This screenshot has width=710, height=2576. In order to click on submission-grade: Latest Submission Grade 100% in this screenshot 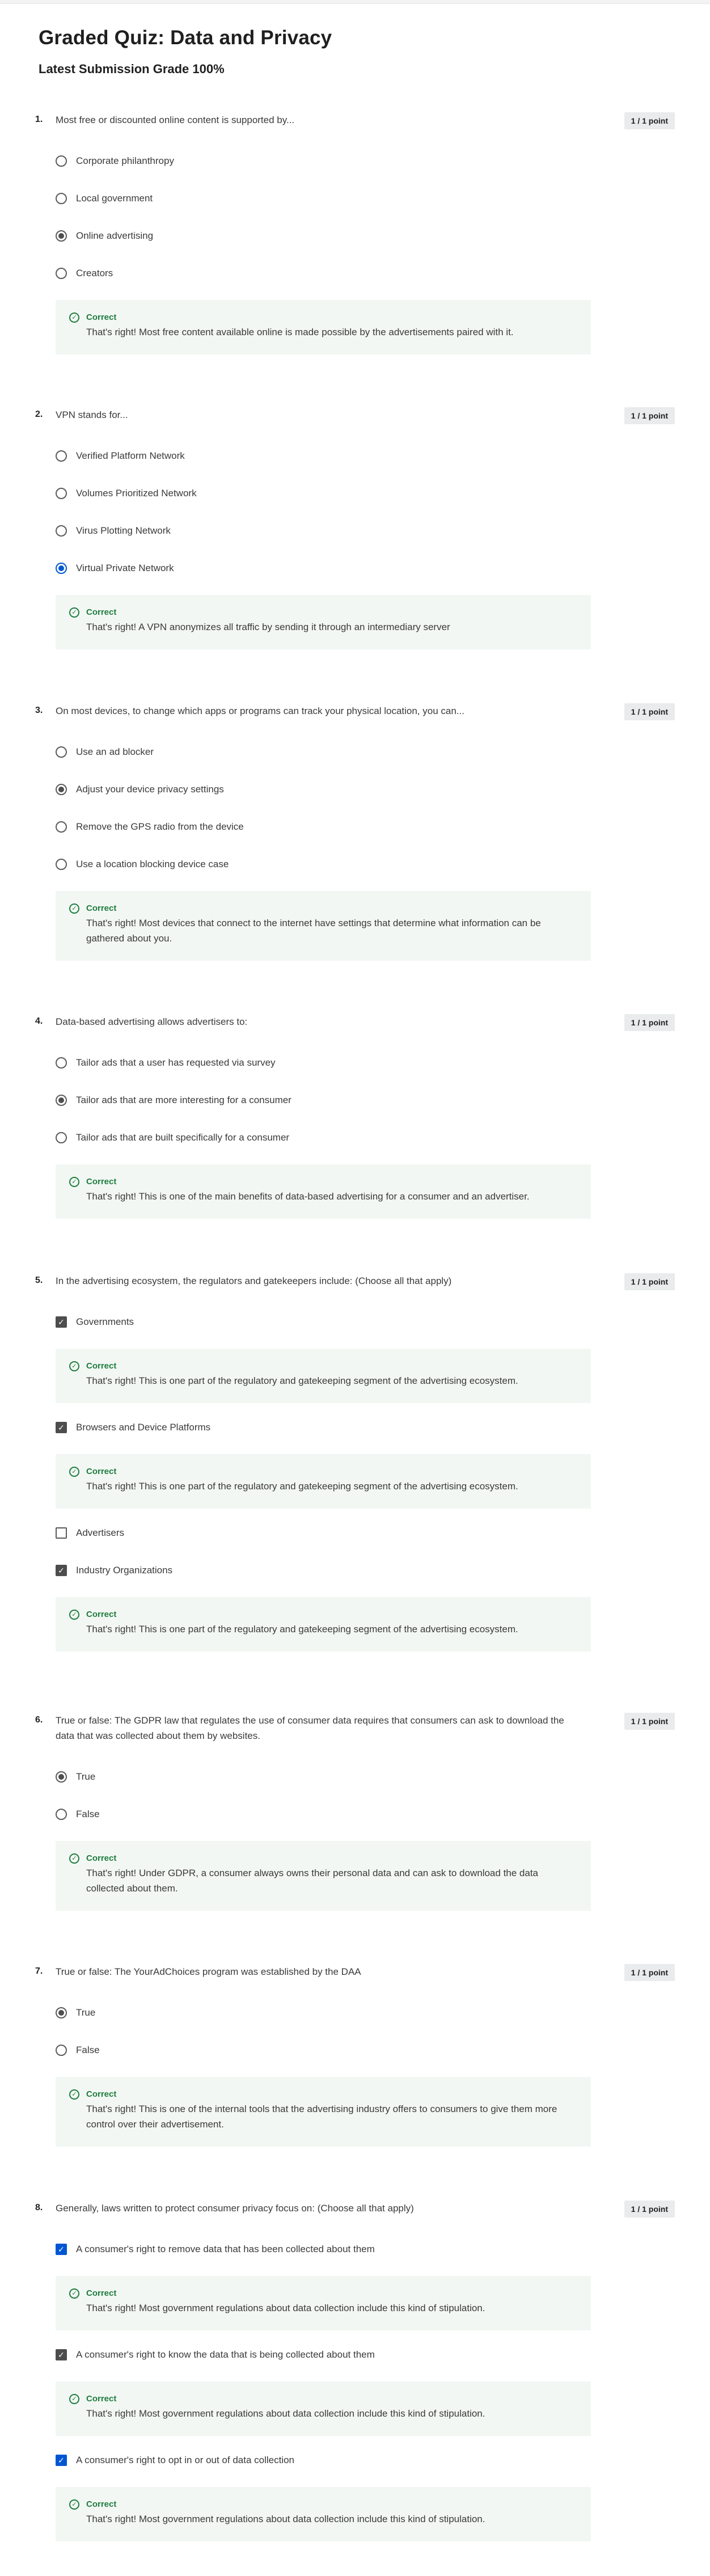, I will do `click(132, 69)`.